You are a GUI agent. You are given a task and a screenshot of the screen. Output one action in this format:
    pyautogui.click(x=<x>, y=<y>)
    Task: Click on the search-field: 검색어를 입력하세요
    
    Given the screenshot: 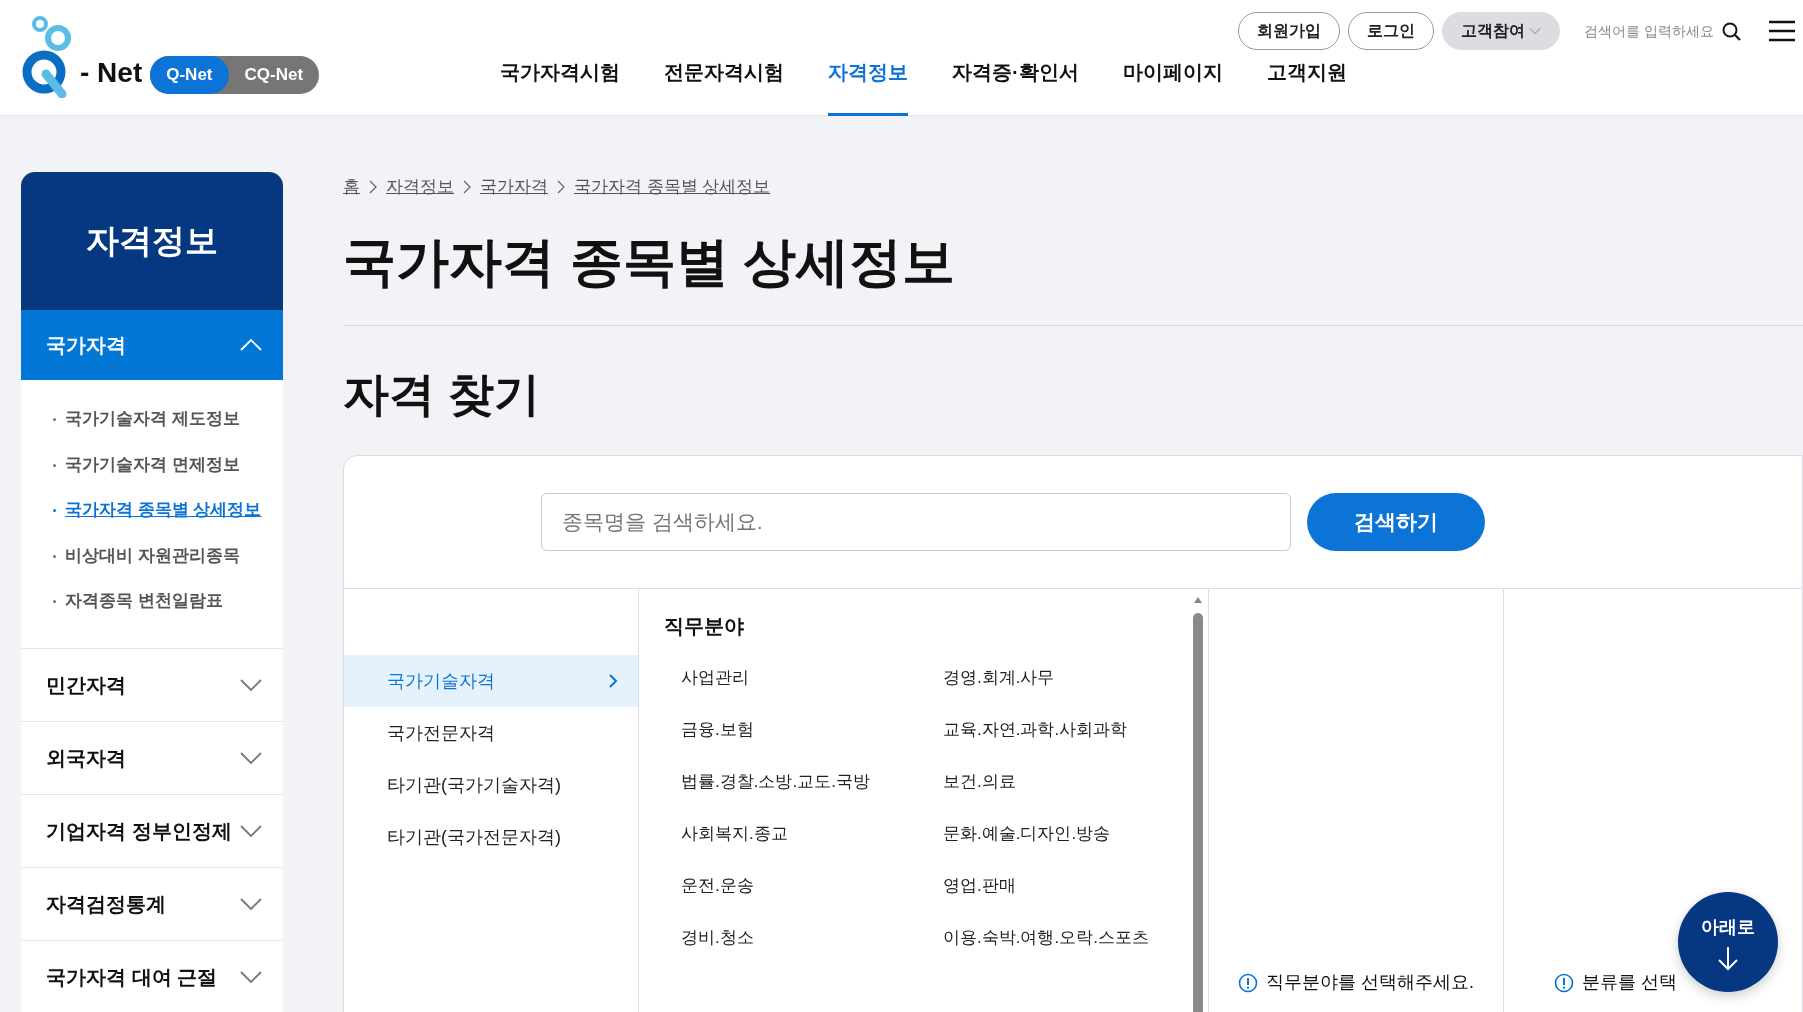 What is the action you would take?
    pyautogui.click(x=1649, y=31)
    